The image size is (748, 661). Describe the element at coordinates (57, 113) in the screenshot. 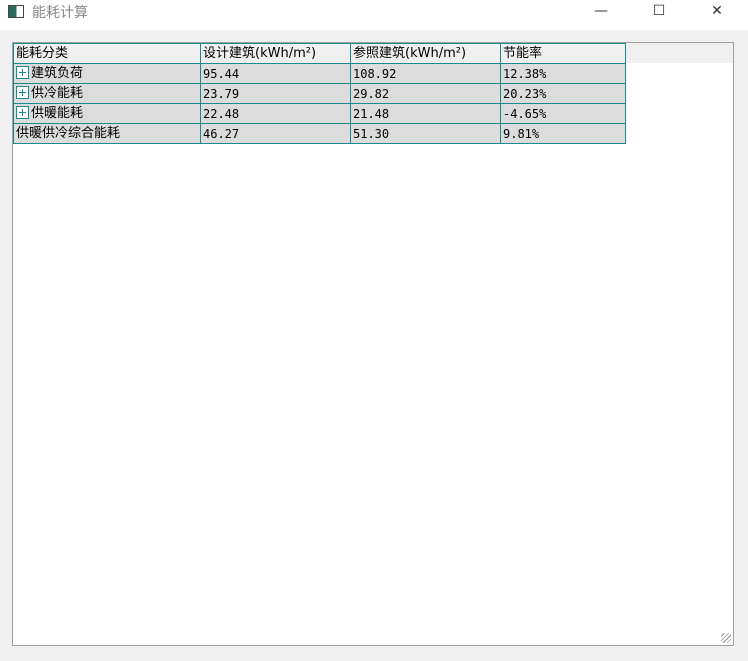

I see `cell-text: 供暖能耗` at that location.